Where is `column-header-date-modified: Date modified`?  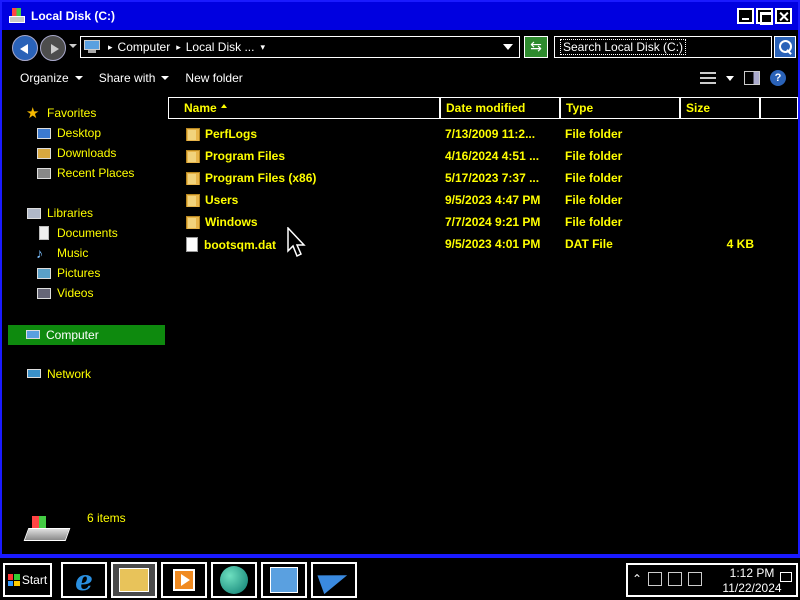
column-header-date-modified: Date modified is located at coordinates (500, 108).